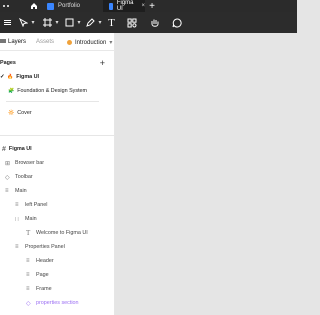 The height and width of the screenshot is (315, 320). I want to click on tab-label: Figma UI, so click(125, 6).